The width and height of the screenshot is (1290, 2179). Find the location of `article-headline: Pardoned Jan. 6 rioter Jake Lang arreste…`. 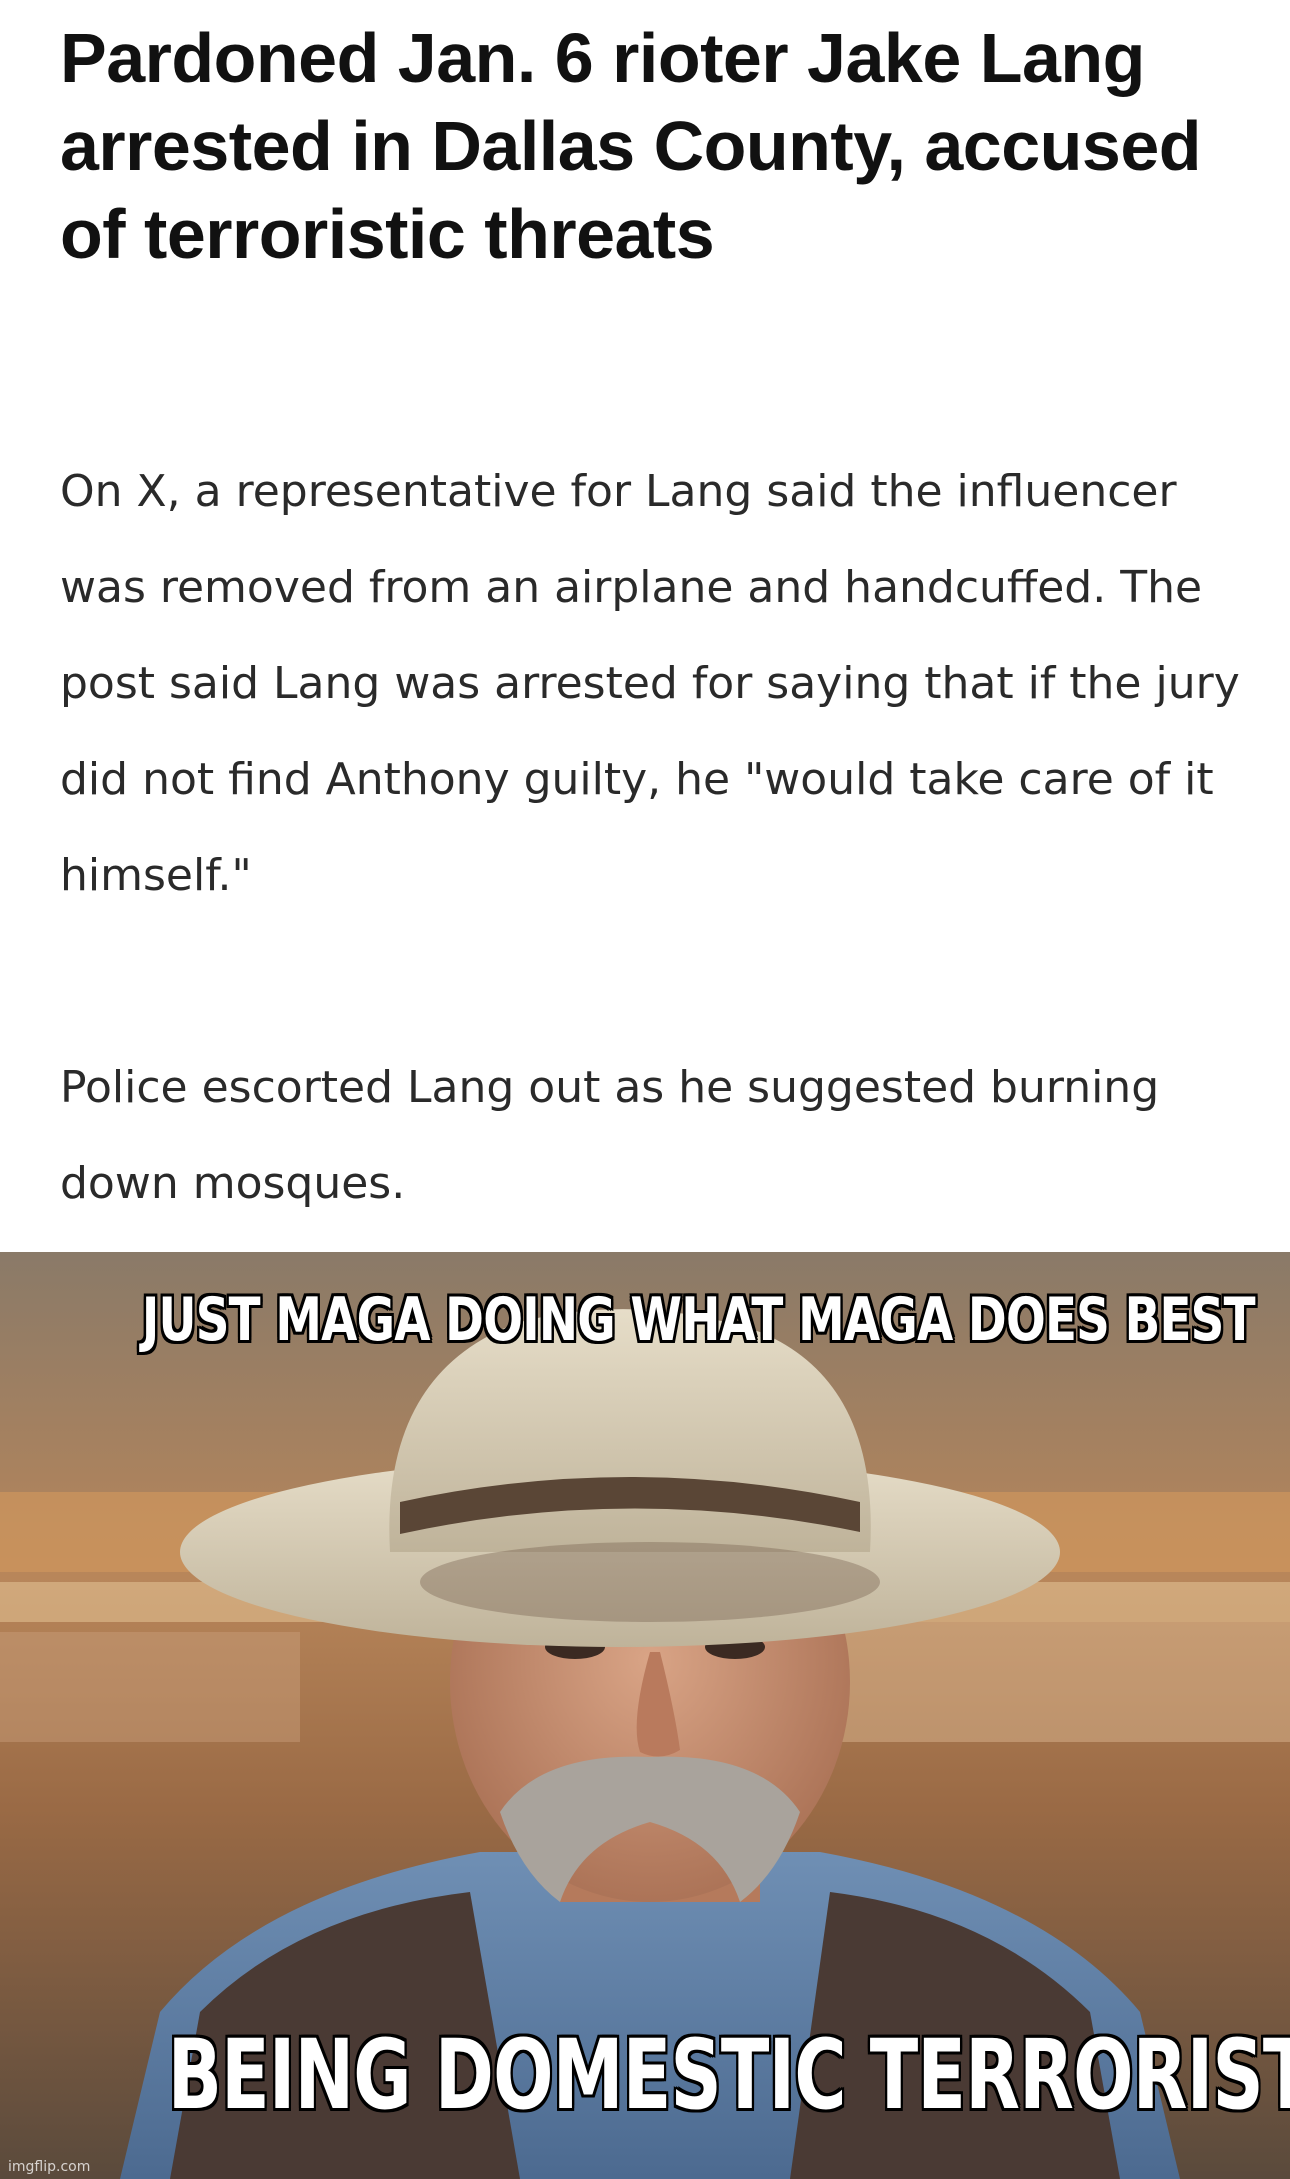

article-headline: Pardoned Jan. 6 rioter Jake Lang arreste… is located at coordinates (631, 146).